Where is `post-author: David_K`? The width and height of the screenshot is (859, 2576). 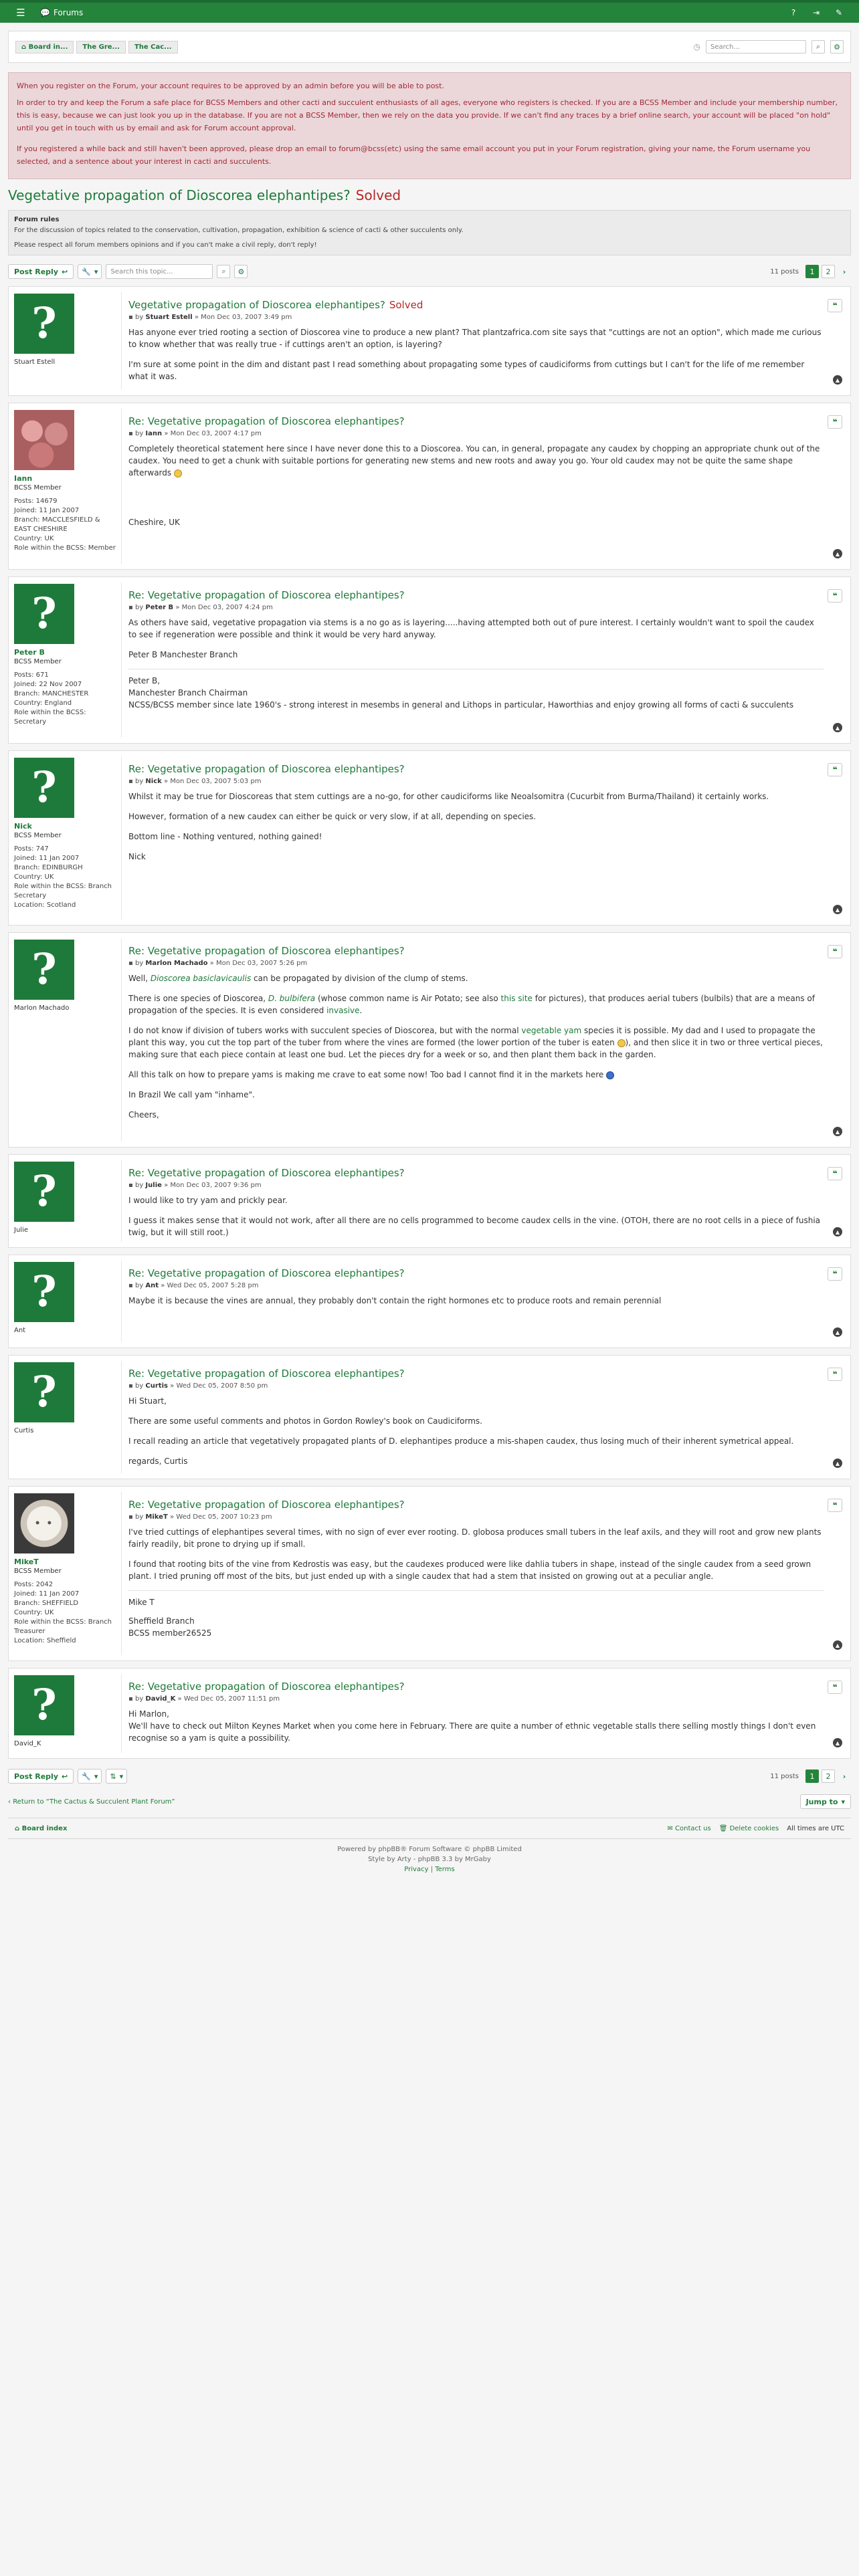
post-author: David_K is located at coordinates (160, 1699).